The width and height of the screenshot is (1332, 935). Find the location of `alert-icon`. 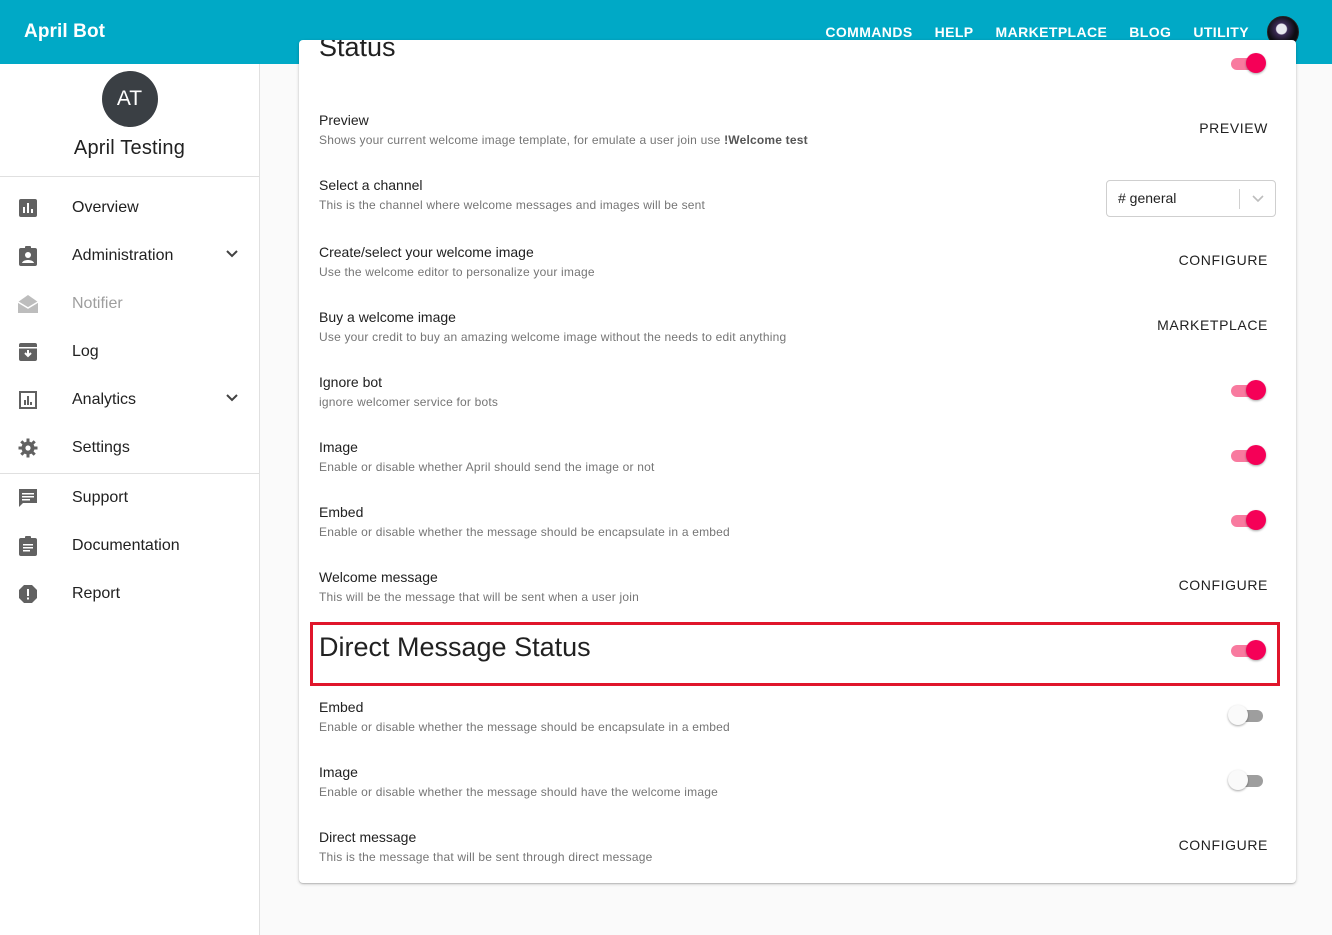

alert-icon is located at coordinates (28, 594).